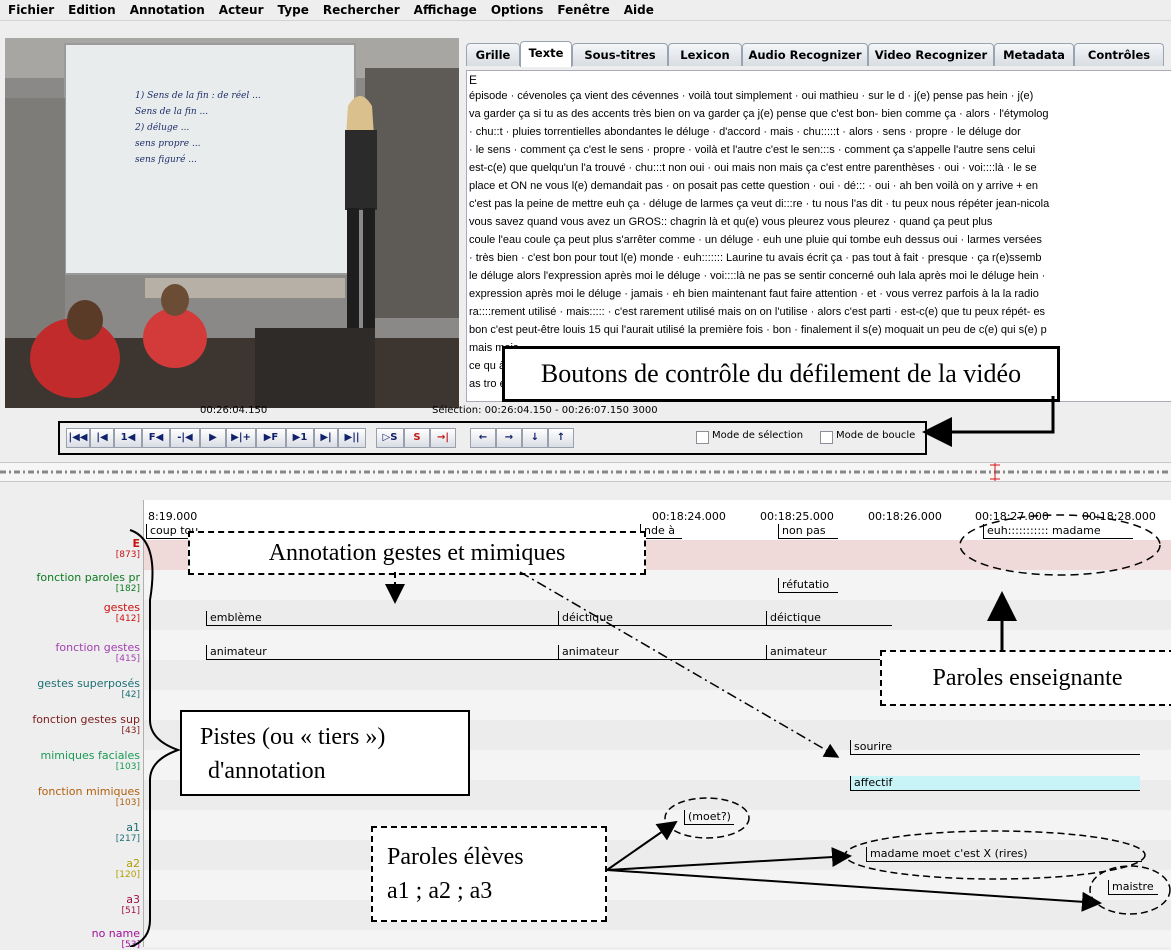  Describe the element at coordinates (995, 747) in the screenshot. I see `annotation: sourire` at that location.